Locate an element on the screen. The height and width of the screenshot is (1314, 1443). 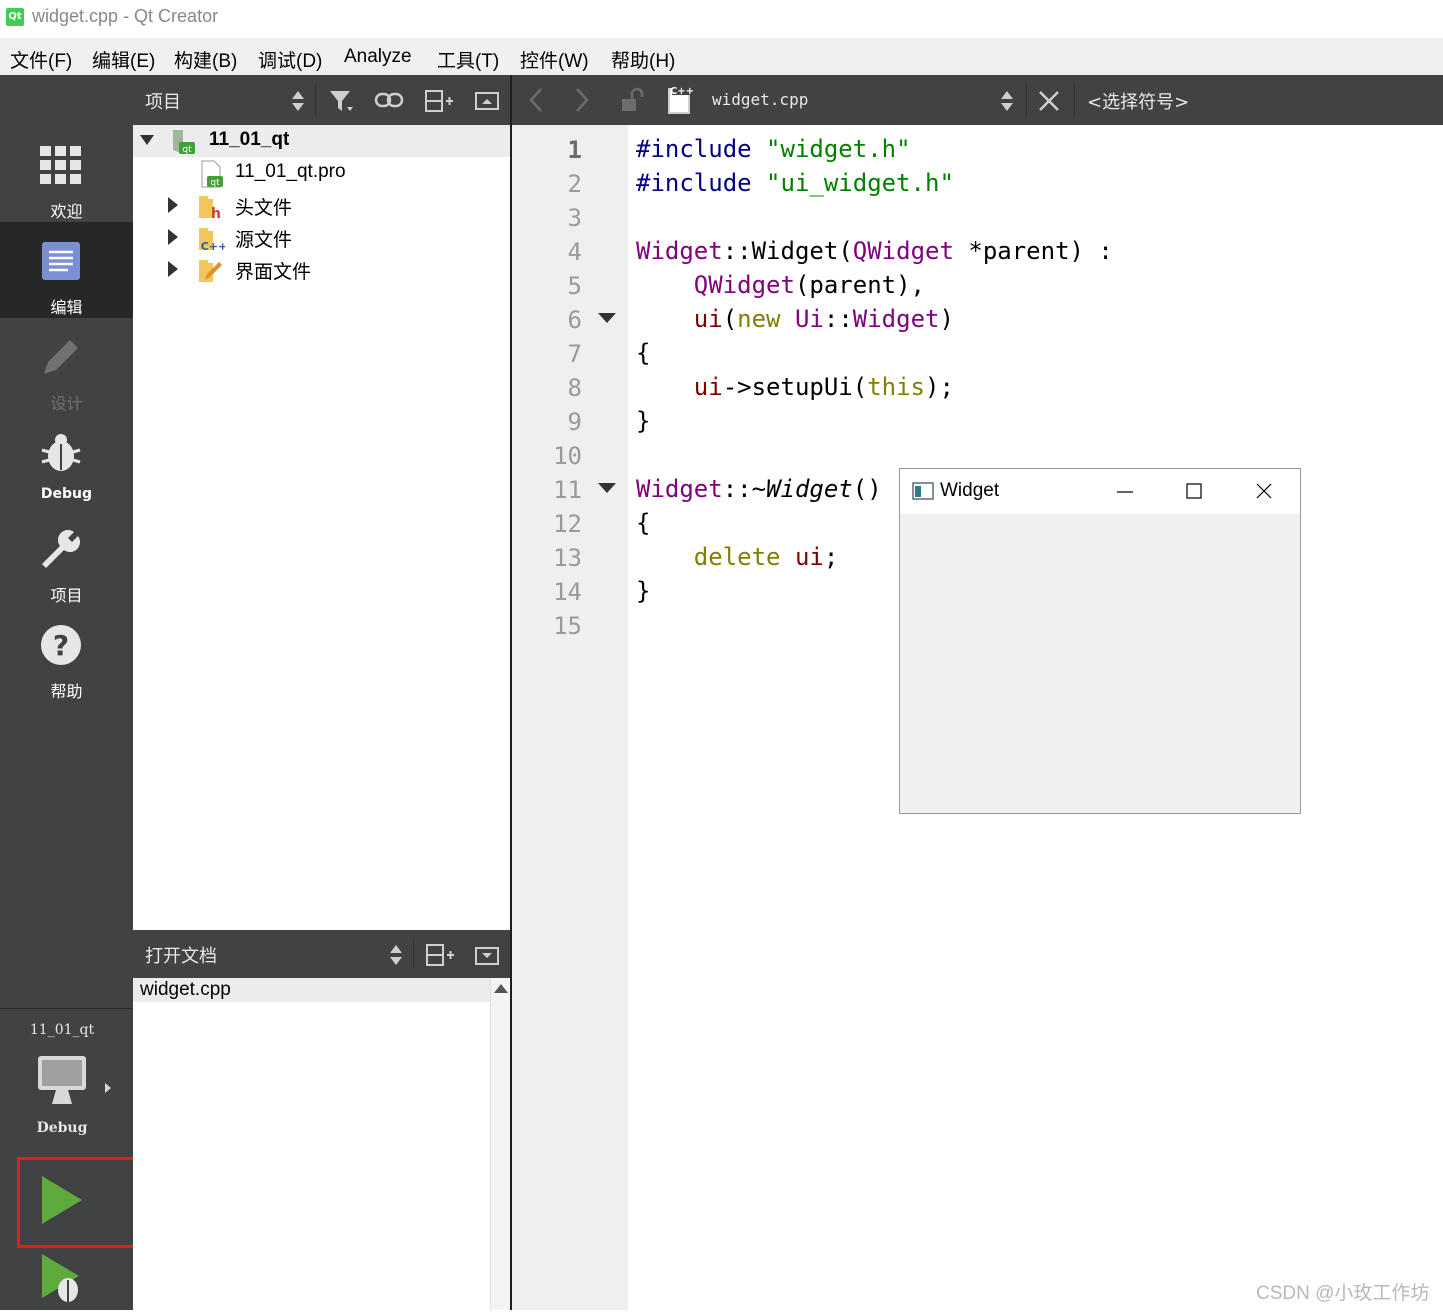
menu-build: 构建(B) is located at coordinates (205, 59).